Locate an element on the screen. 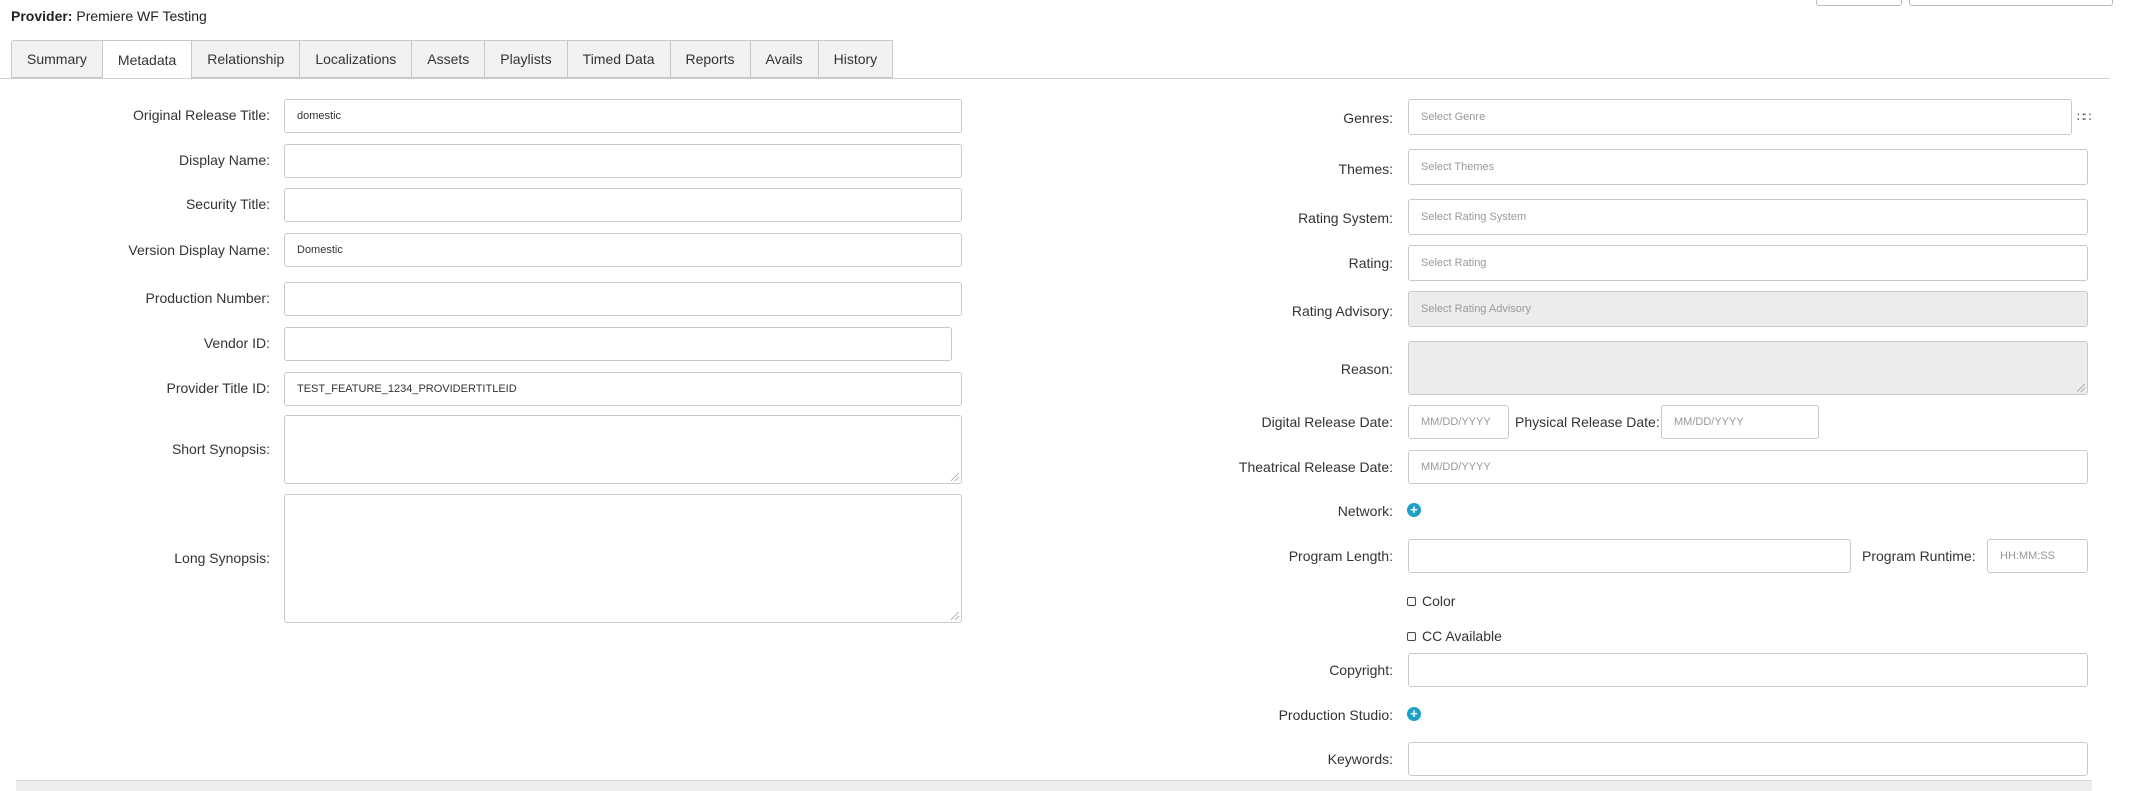 The height and width of the screenshot is (791, 2134). production-studio-label: Production Studio: is located at coordinates (1335, 715).